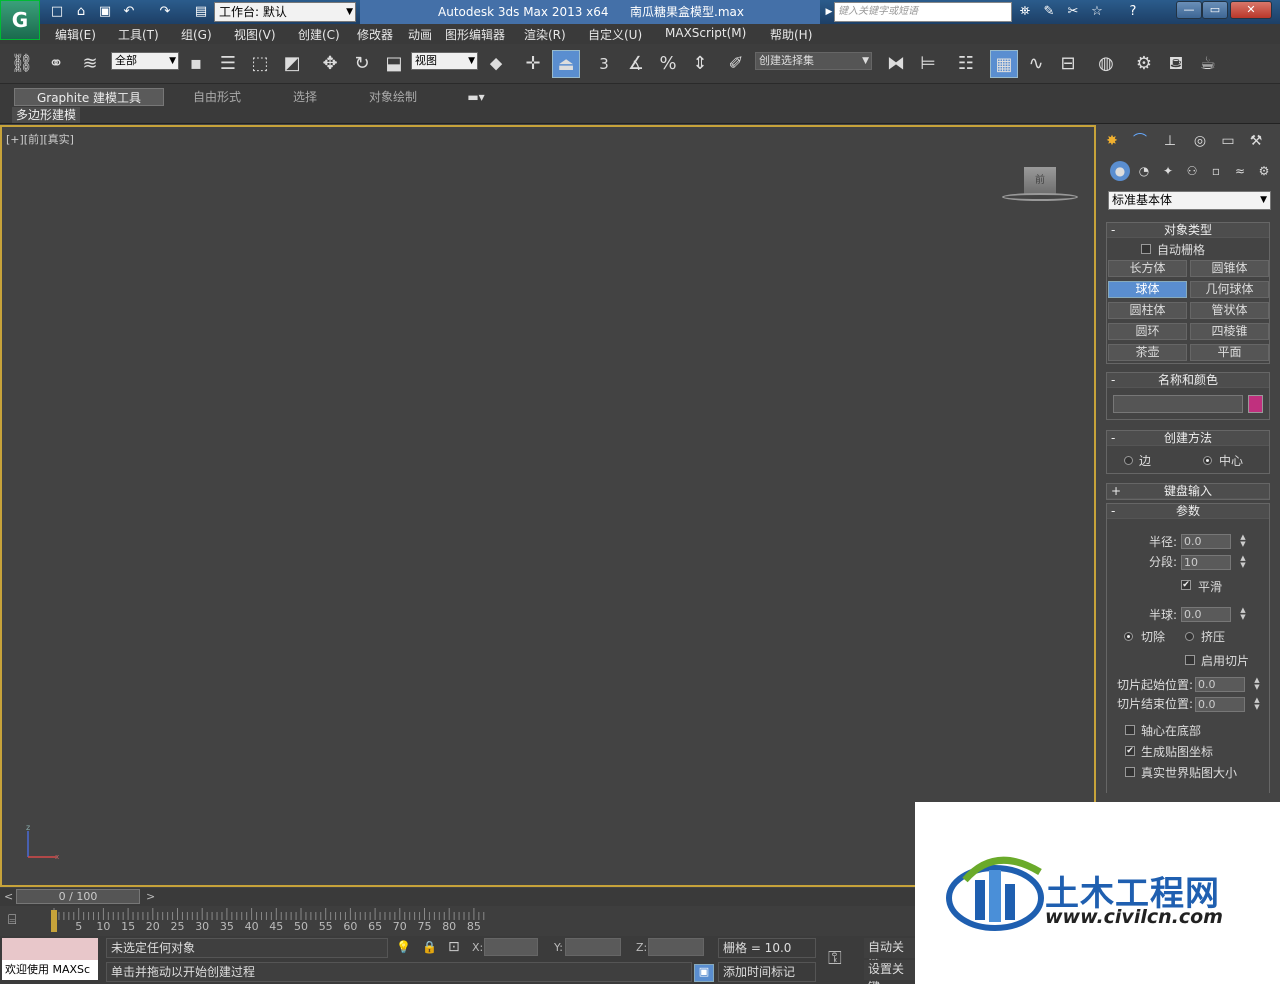 The height and width of the screenshot is (984, 1280). What do you see at coordinates (705, 33) in the screenshot?
I see `menu-maxscript: MAXScript(M)` at bounding box center [705, 33].